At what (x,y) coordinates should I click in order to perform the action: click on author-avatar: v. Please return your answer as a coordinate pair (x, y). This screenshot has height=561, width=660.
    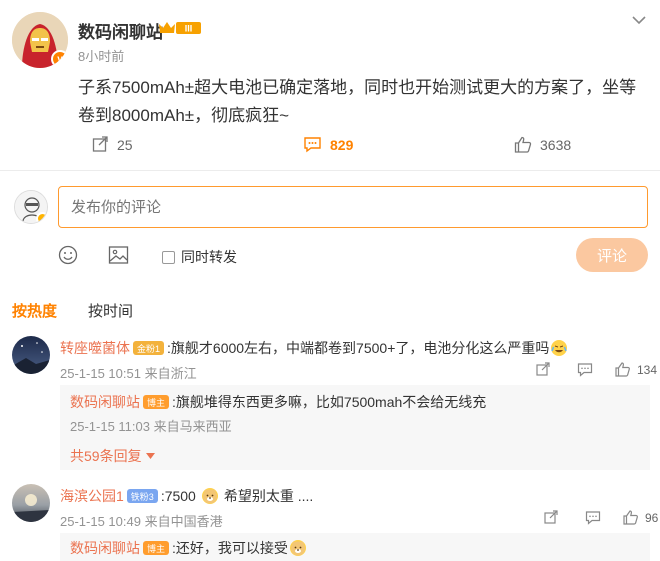
    Looking at the image, I should click on (40, 40).